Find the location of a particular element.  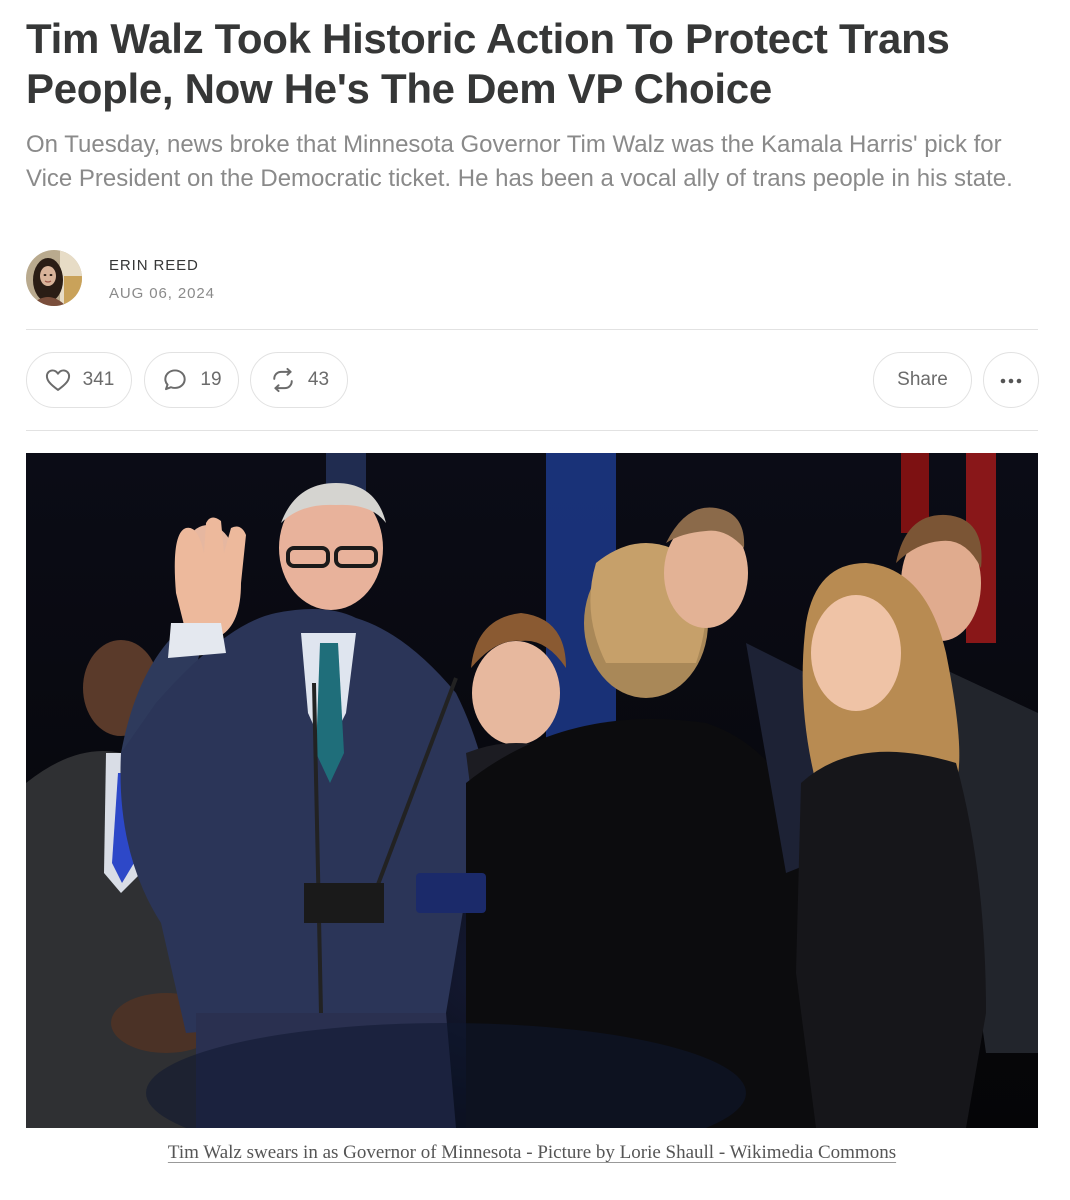

more-dots-icon is located at coordinates (1011, 380).